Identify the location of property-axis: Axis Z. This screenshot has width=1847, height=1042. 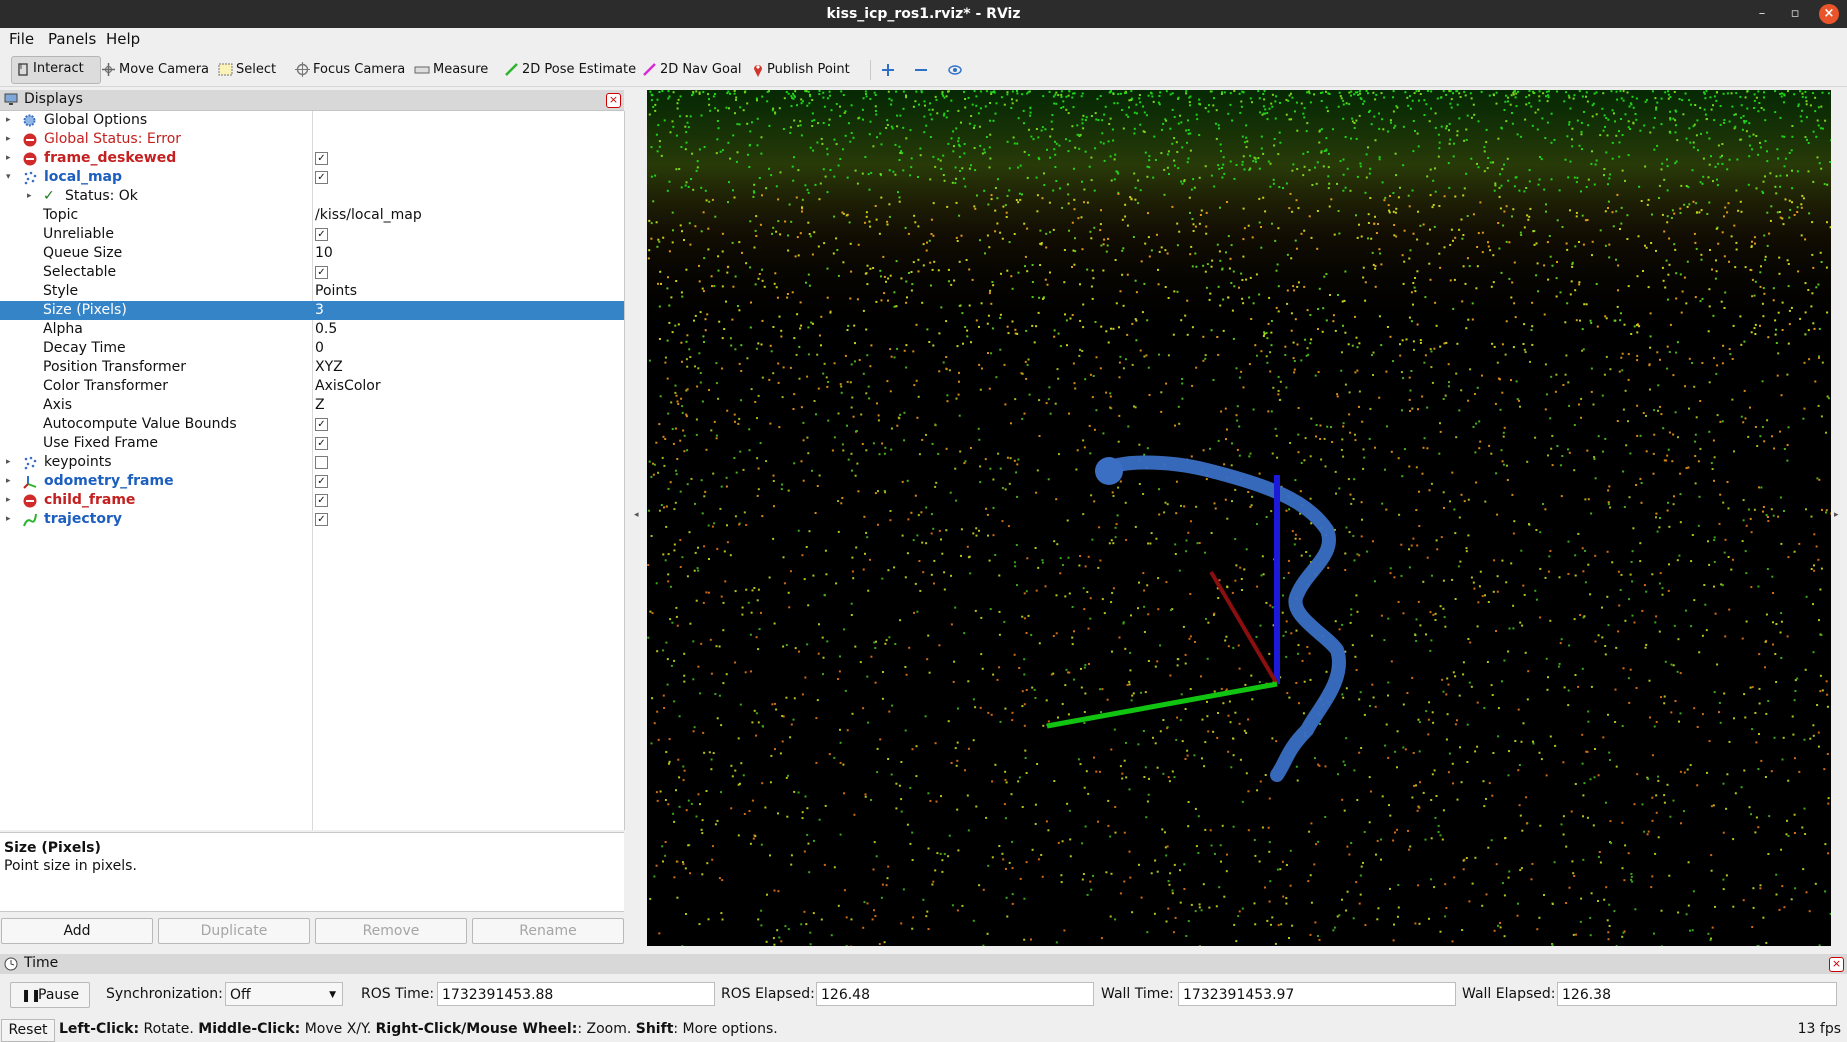
(312, 405).